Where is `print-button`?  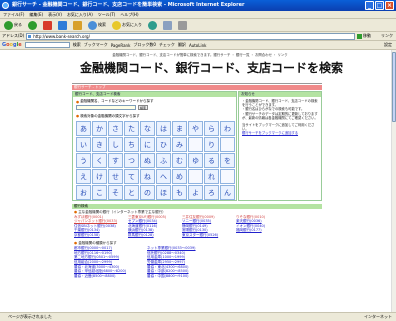 print-button is located at coordinates (182, 25).